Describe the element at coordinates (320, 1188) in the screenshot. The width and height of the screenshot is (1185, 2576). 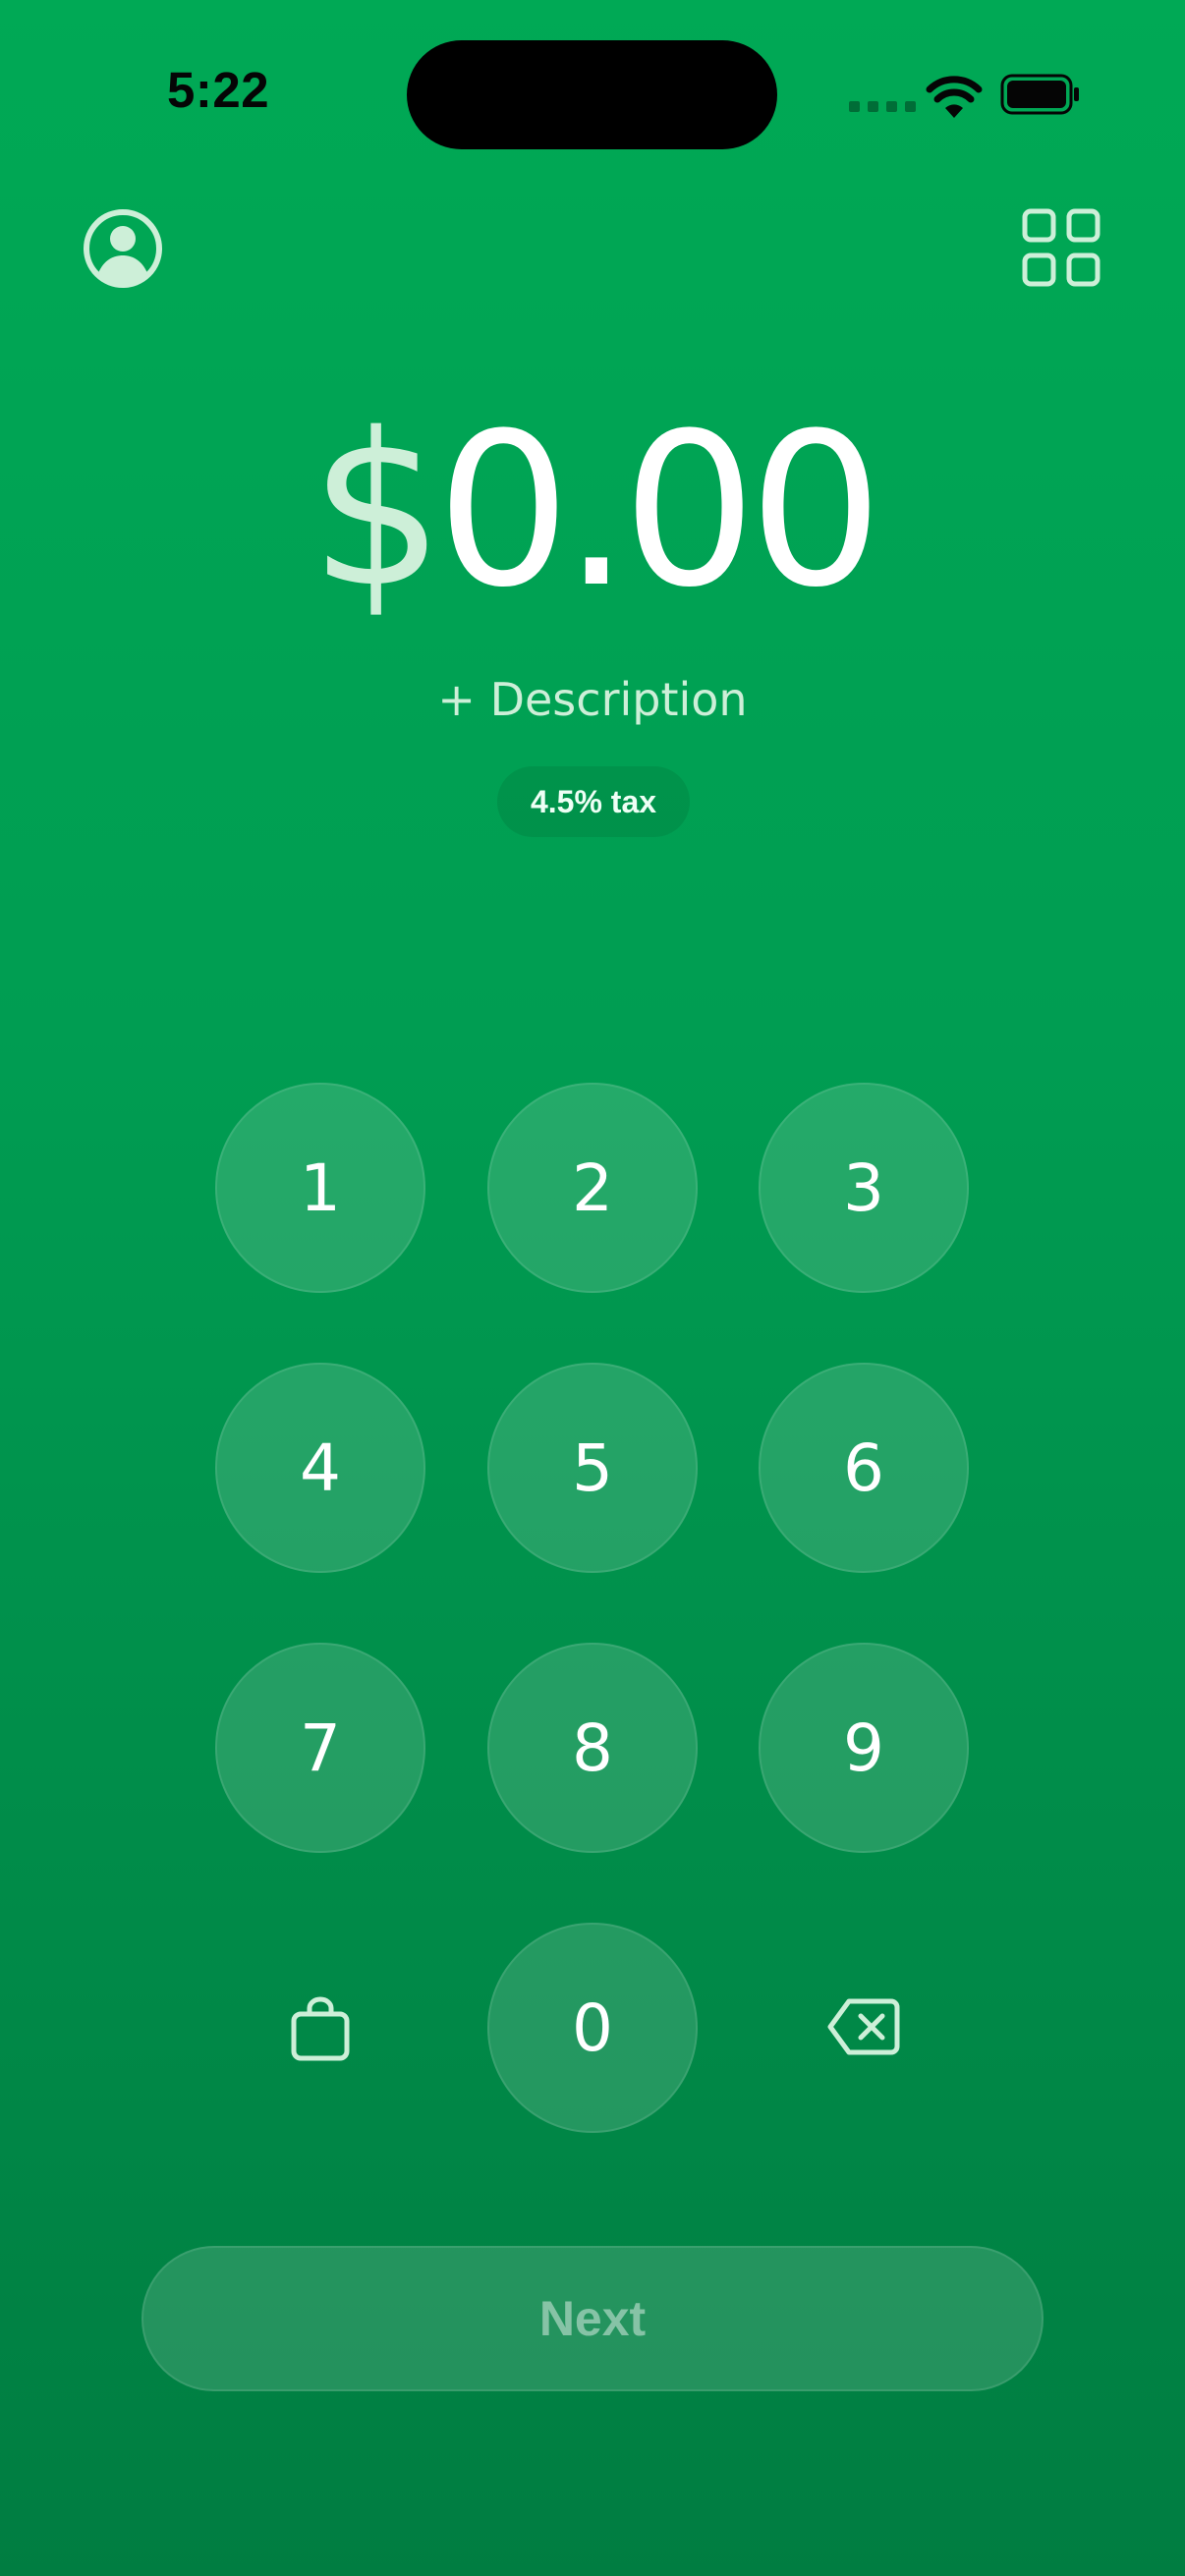
I see `keypad-key-1: 1` at that location.